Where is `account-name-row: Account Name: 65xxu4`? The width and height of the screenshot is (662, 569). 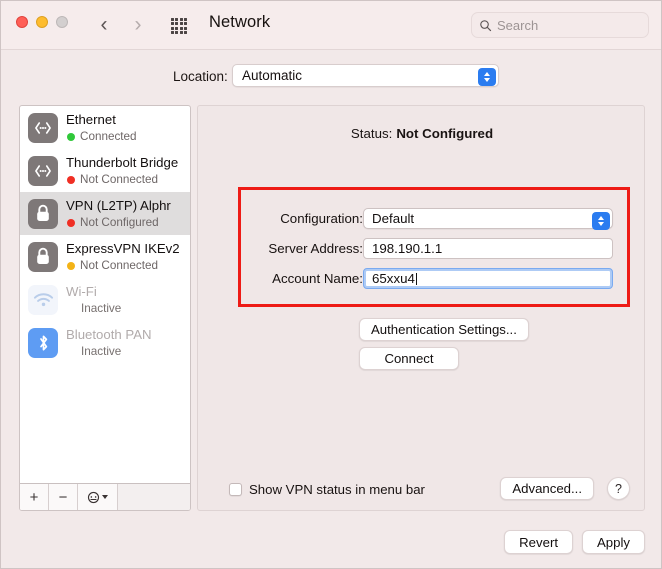 account-name-row: Account Name: 65xxu4 is located at coordinates (422, 279).